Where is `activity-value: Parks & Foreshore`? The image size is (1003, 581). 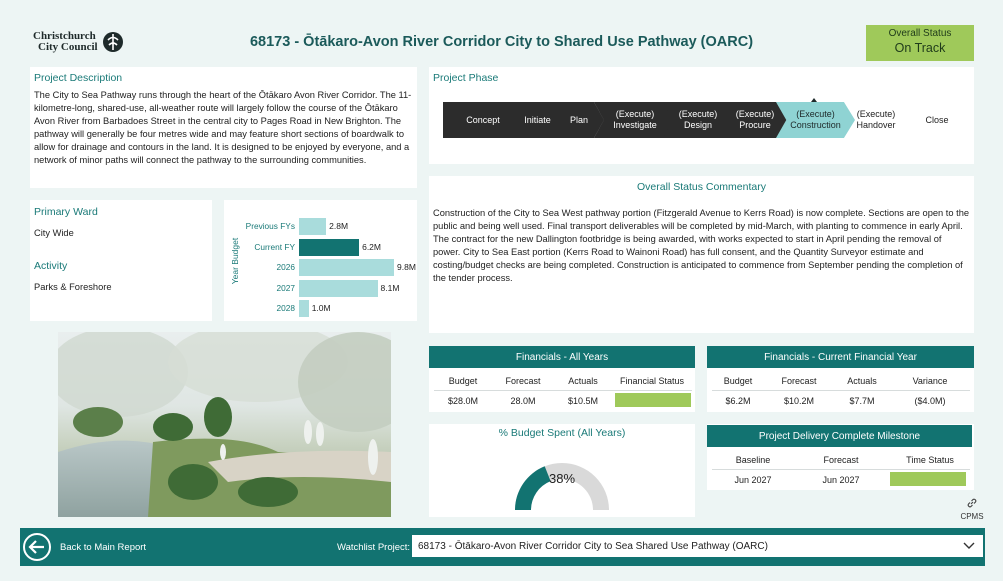
activity-value: Parks & Foreshore is located at coordinates (73, 287).